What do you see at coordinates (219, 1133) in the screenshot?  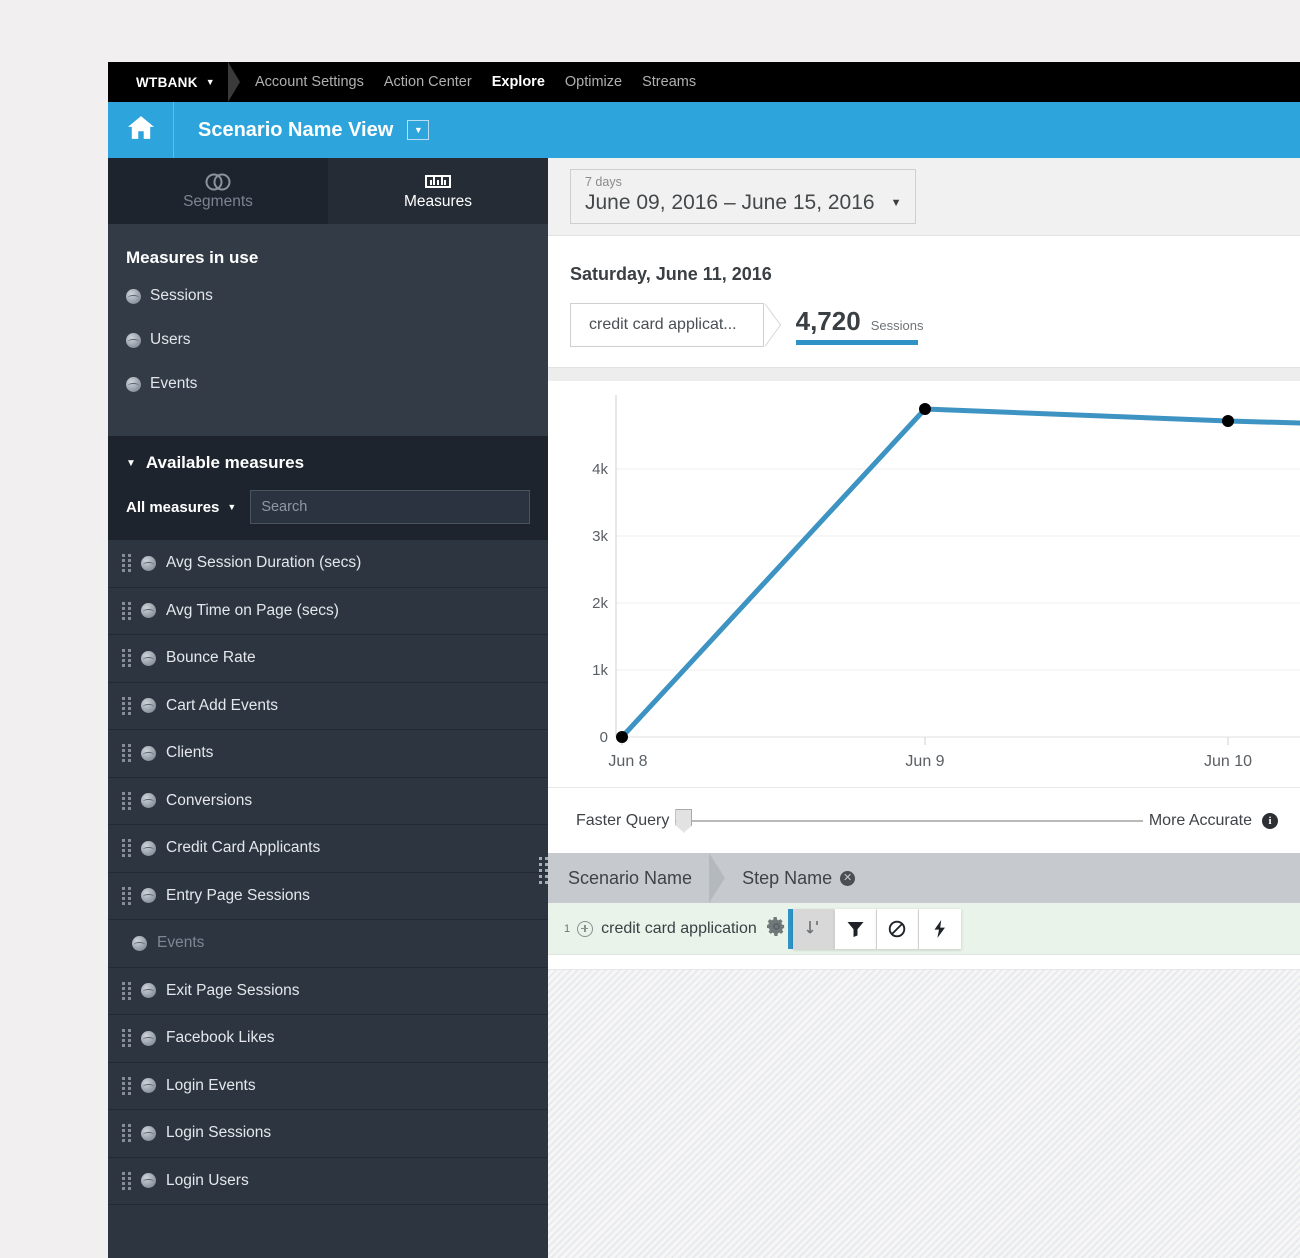 I see `measure-label: Login Sessions` at bounding box center [219, 1133].